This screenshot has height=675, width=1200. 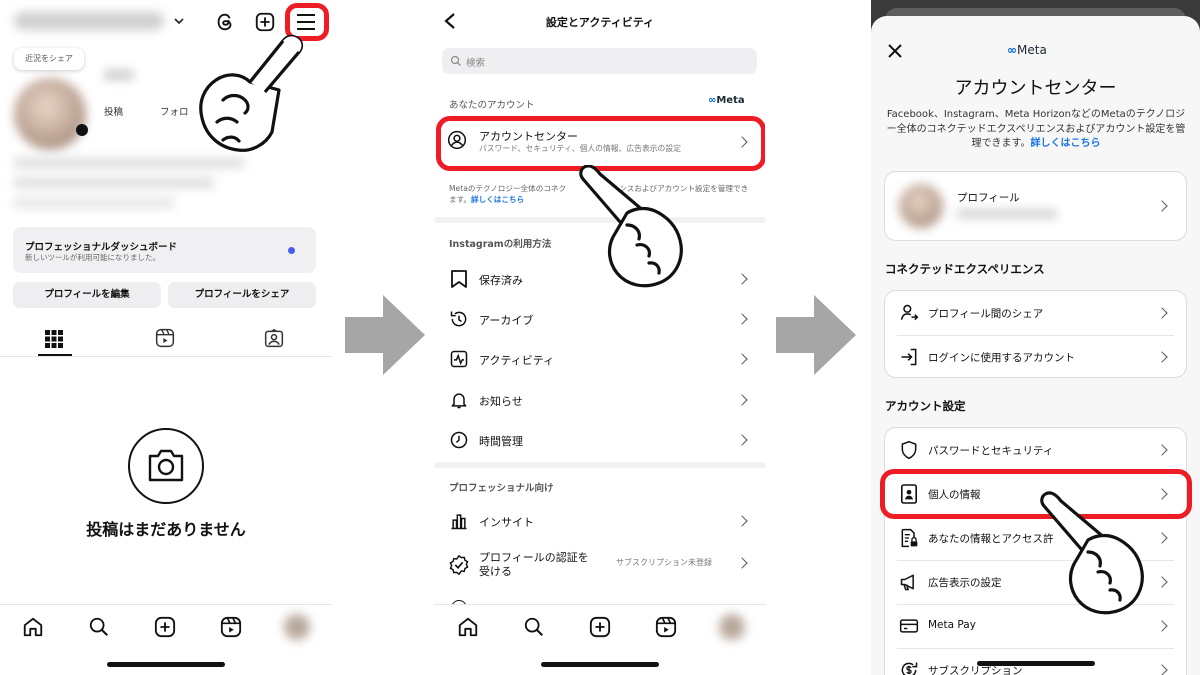 What do you see at coordinates (600, 143) in the screenshot?
I see `account-center-highlight` at bounding box center [600, 143].